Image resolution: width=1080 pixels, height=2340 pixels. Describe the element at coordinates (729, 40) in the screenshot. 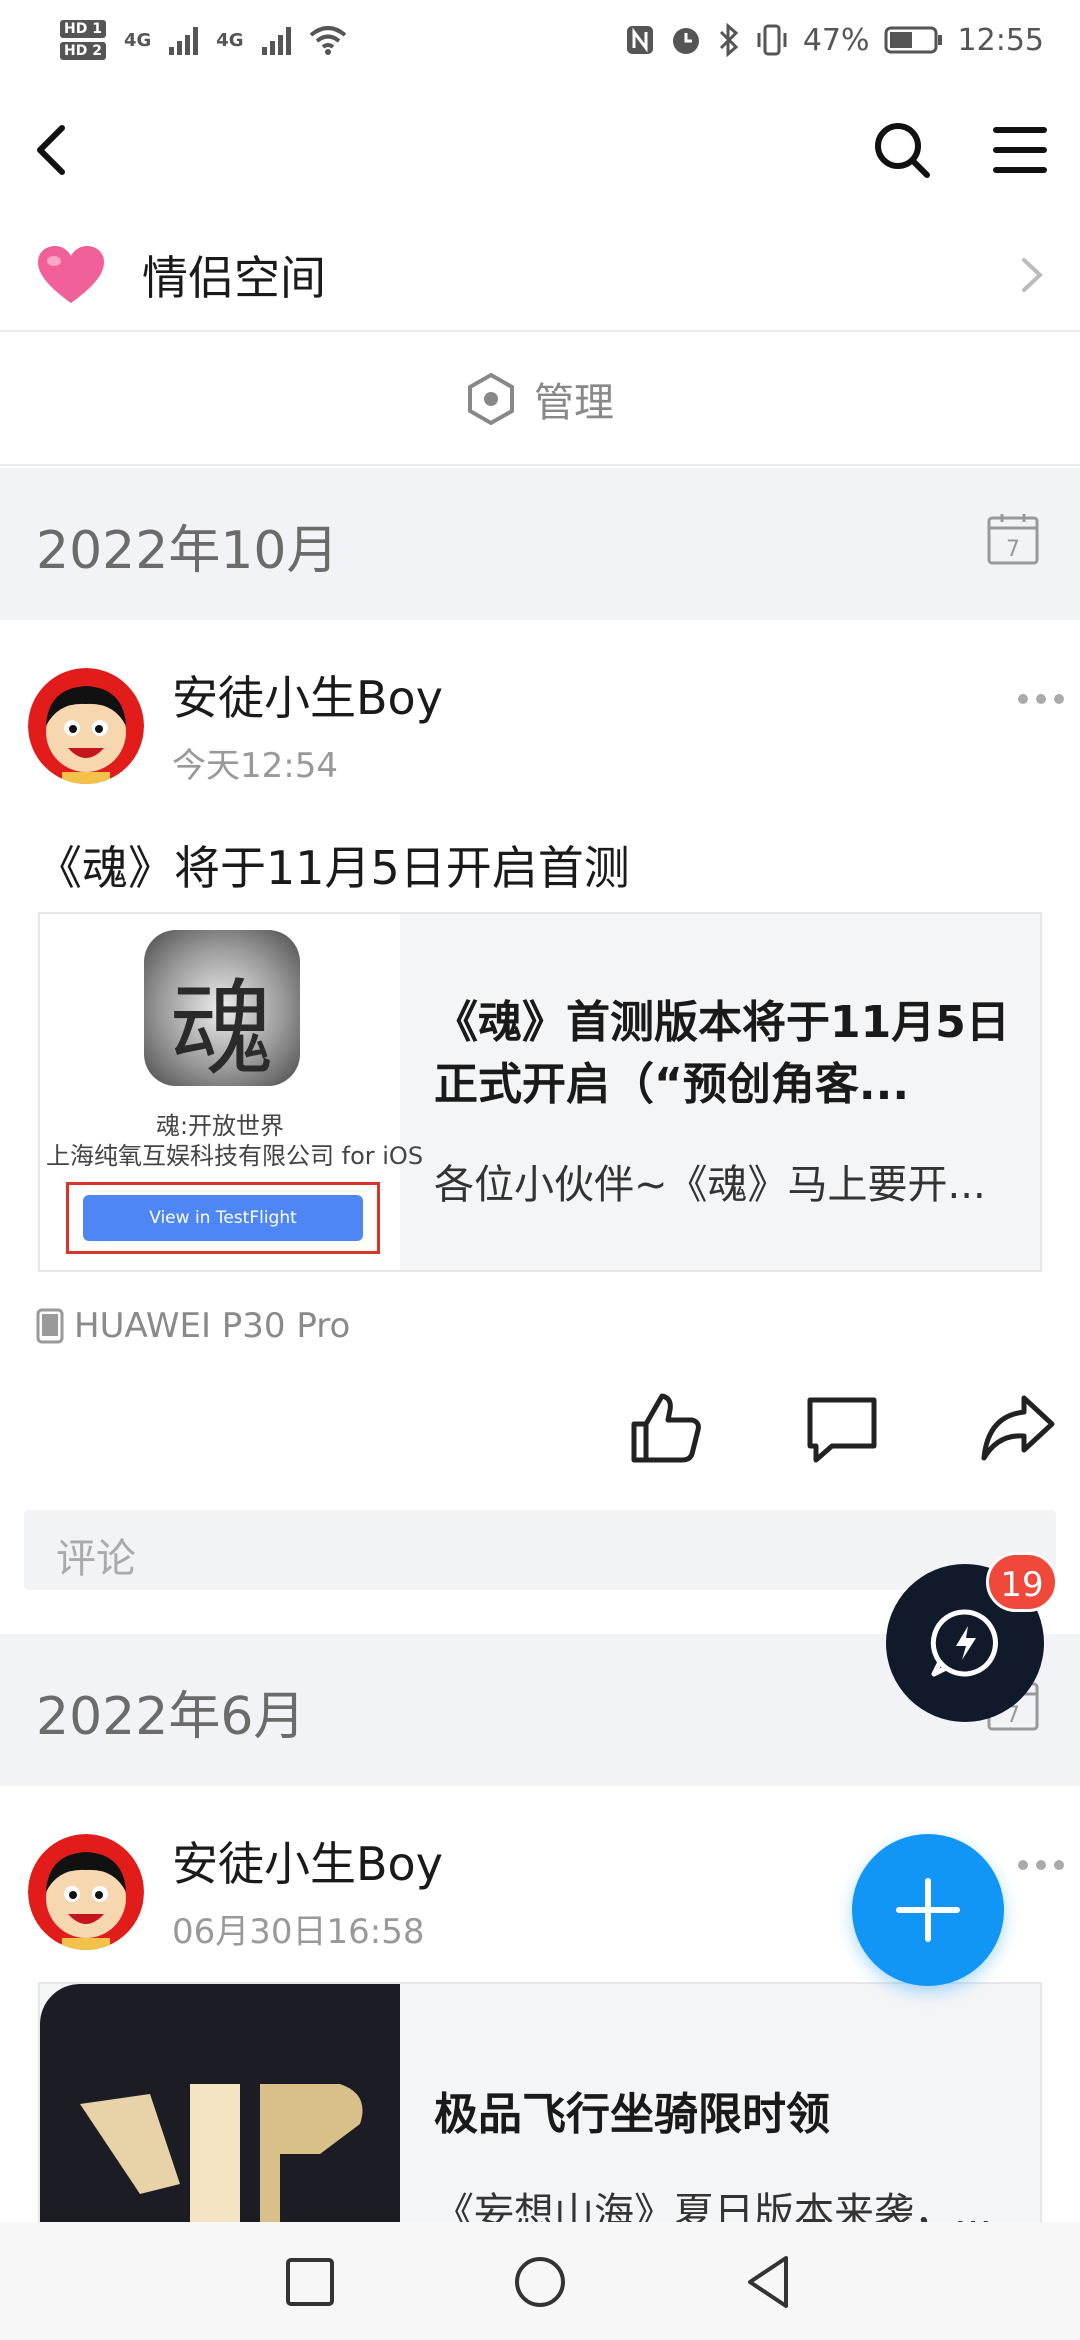

I see `bluetooth-icon` at that location.